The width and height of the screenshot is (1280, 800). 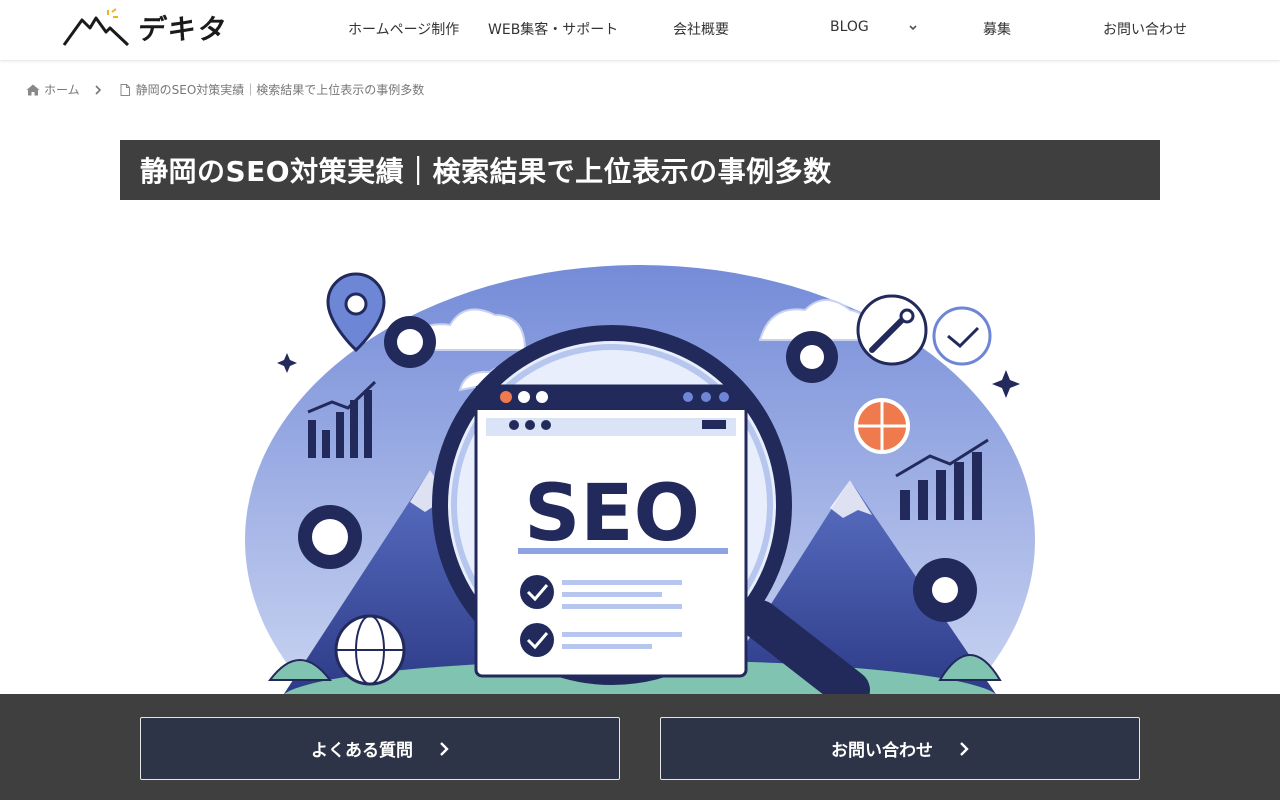 What do you see at coordinates (280, 90) in the screenshot?
I see `breadcrumb-current: 静岡のSEO対策実績｜検索結果で上位表示の事例多数` at bounding box center [280, 90].